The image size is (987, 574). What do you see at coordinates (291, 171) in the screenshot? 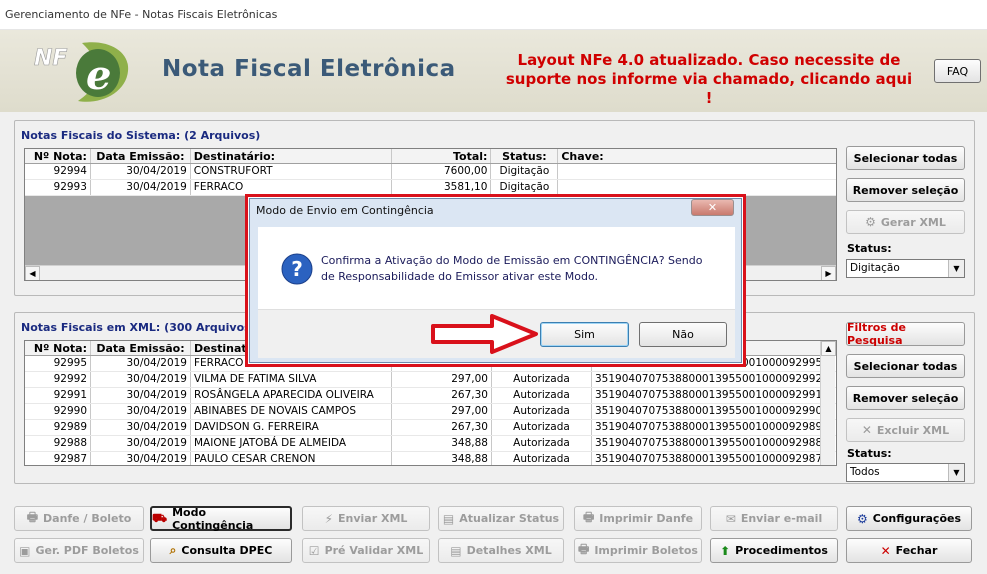
I see `cell-destinatario: CONSTRUFORT` at bounding box center [291, 171].